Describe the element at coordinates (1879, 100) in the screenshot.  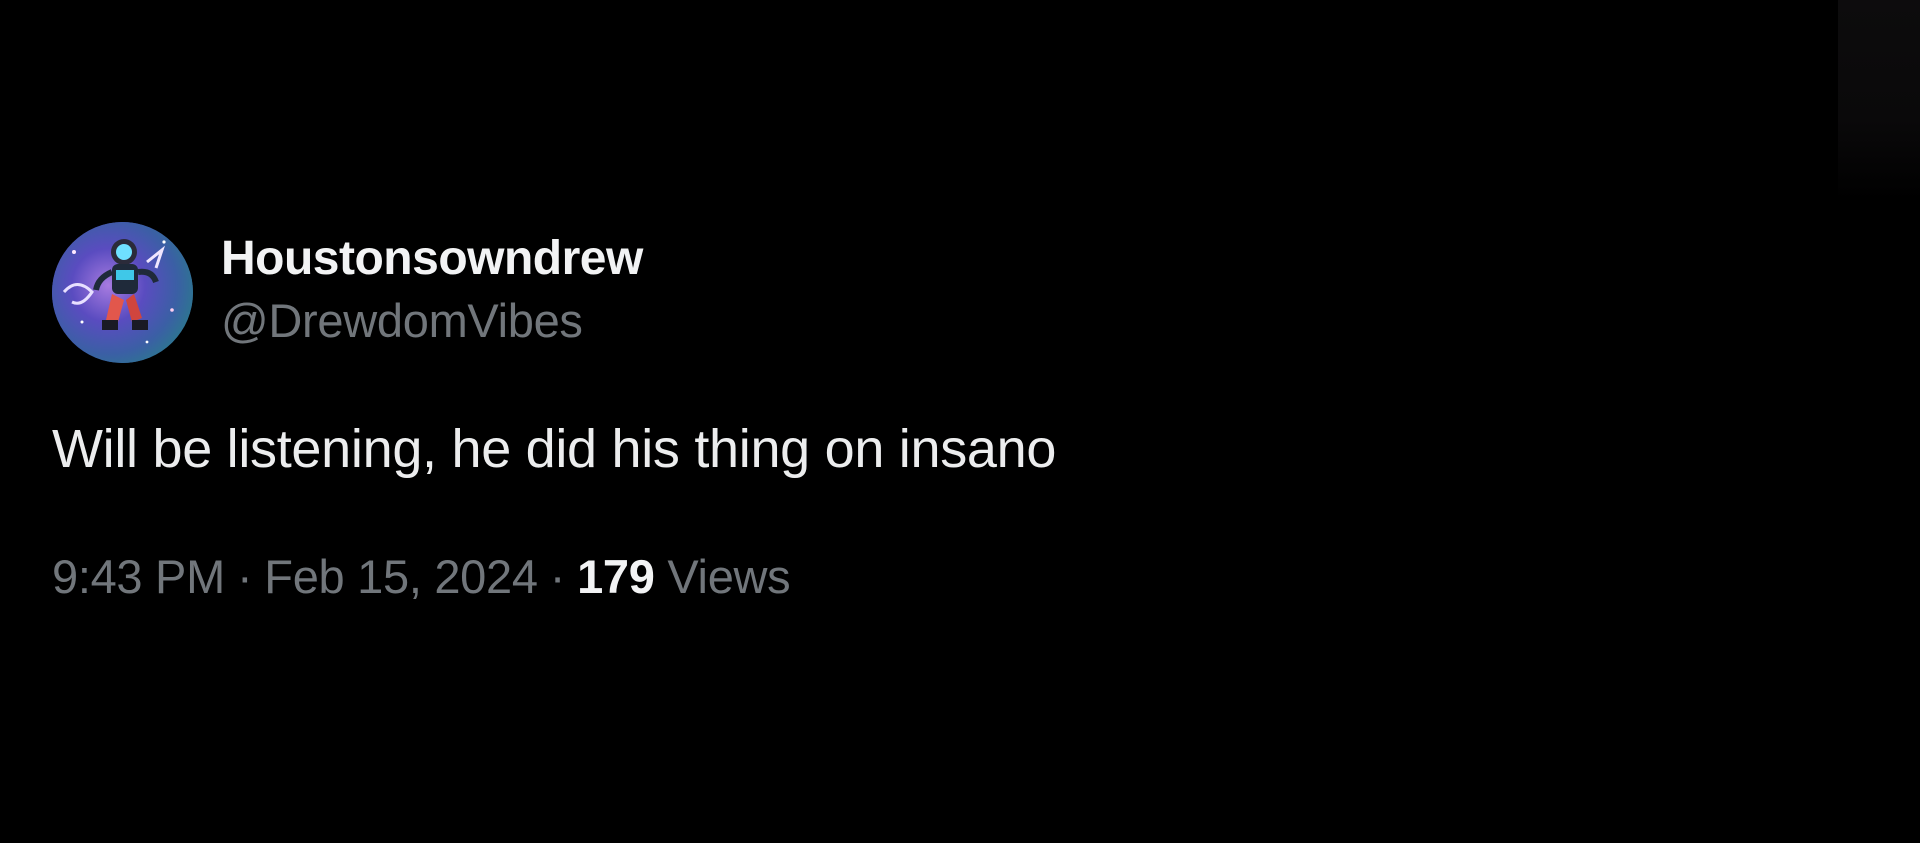
I see `corner-shadow` at that location.